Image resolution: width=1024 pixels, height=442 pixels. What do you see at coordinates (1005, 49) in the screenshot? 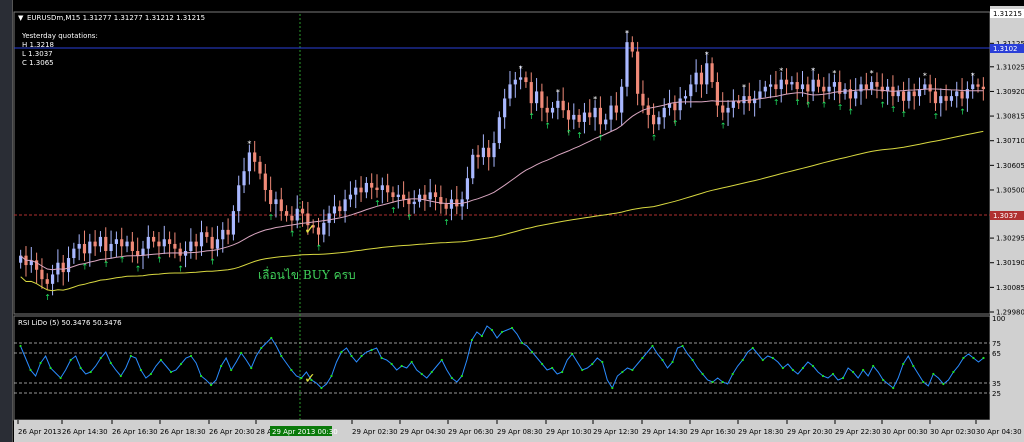
I see `blue-level-label: 1.3102` at bounding box center [1005, 49].